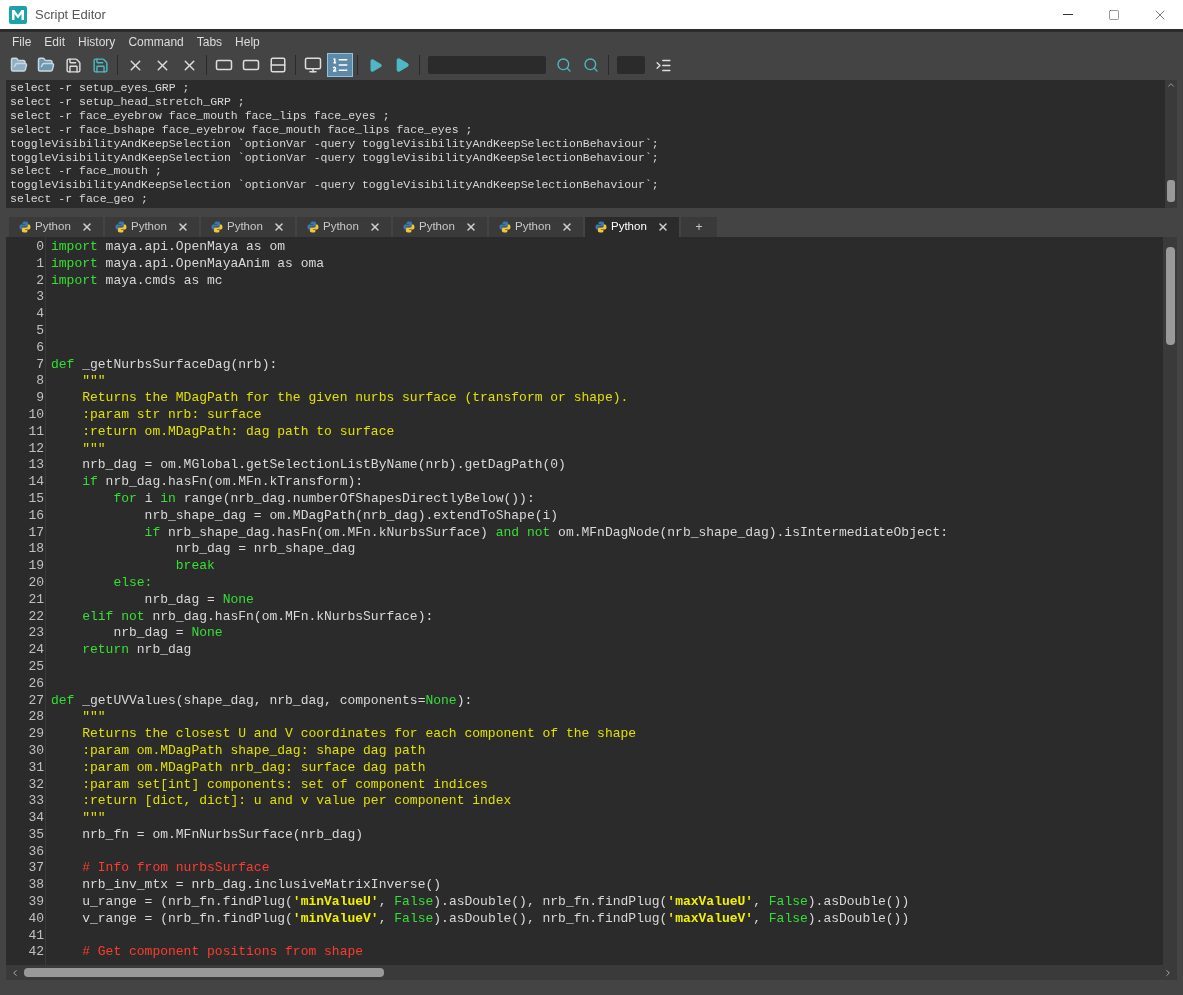  What do you see at coordinates (188, 264) in the screenshot?
I see `code-line: import maya.api.OpenMayaAnim as oma` at bounding box center [188, 264].